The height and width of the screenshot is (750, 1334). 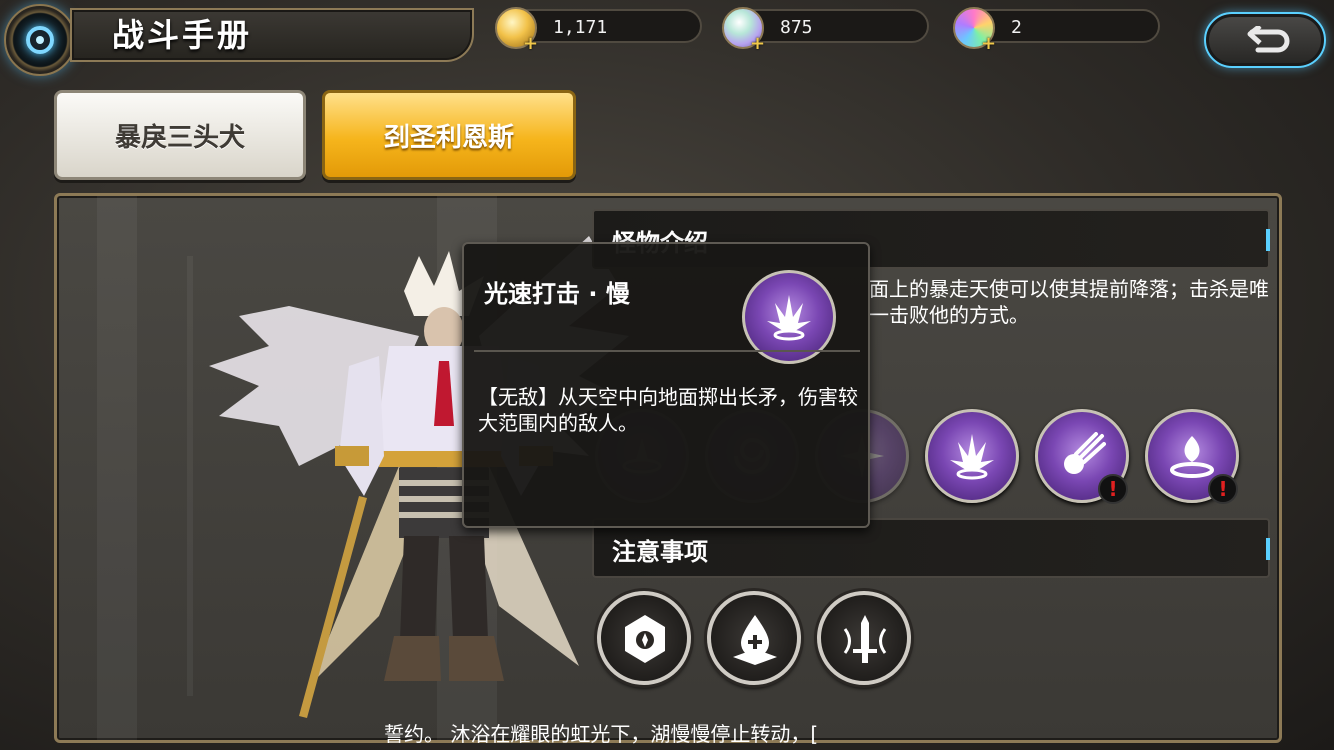 What do you see at coordinates (601, 734) in the screenshot?
I see `news-ticker: 誓约。 沐浴在耀眼的虹光下，湖慢慢停止转动，[` at bounding box center [601, 734].